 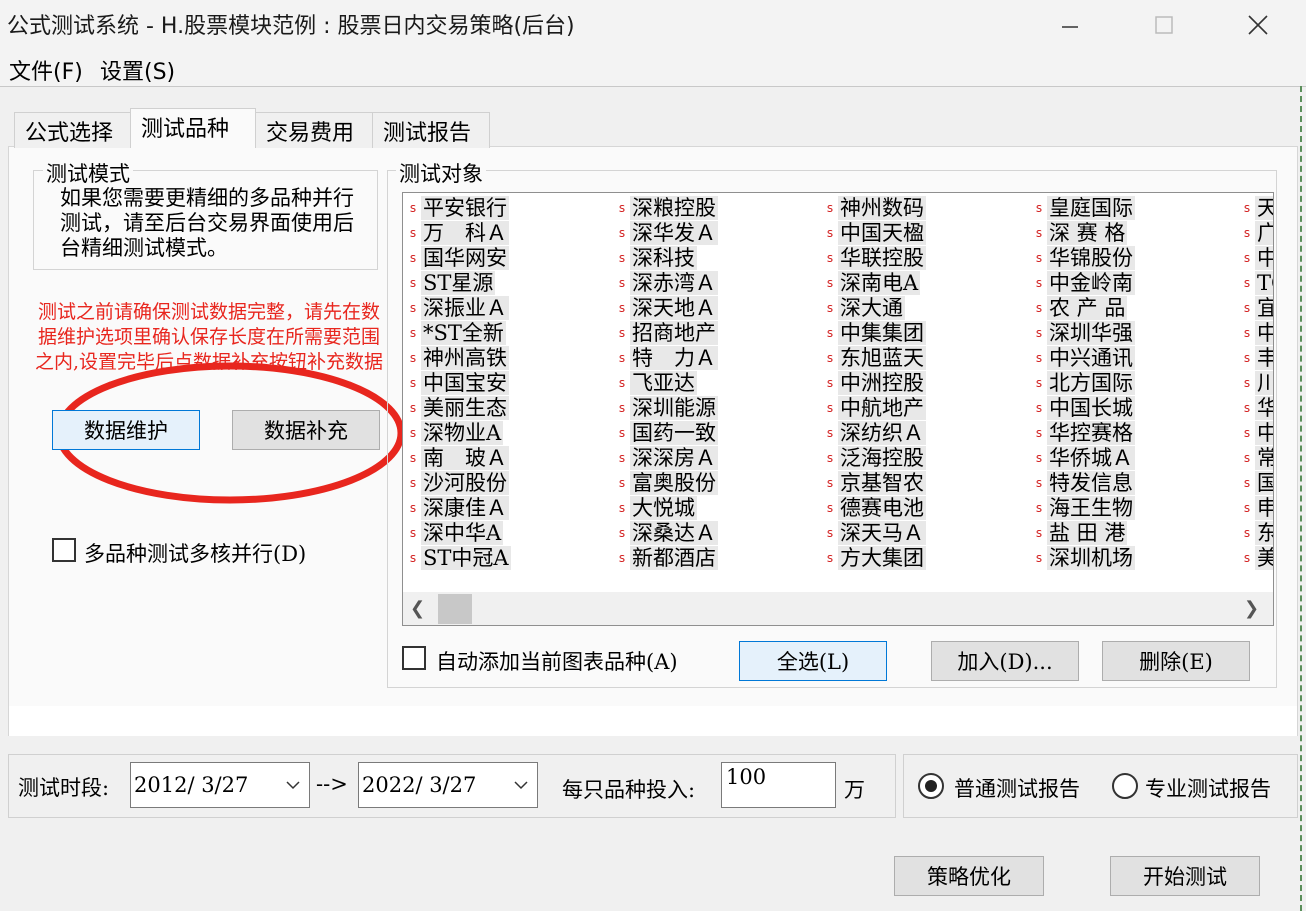 What do you see at coordinates (458, 257) in the screenshot?
I see `stock-item: s 国华网安` at bounding box center [458, 257].